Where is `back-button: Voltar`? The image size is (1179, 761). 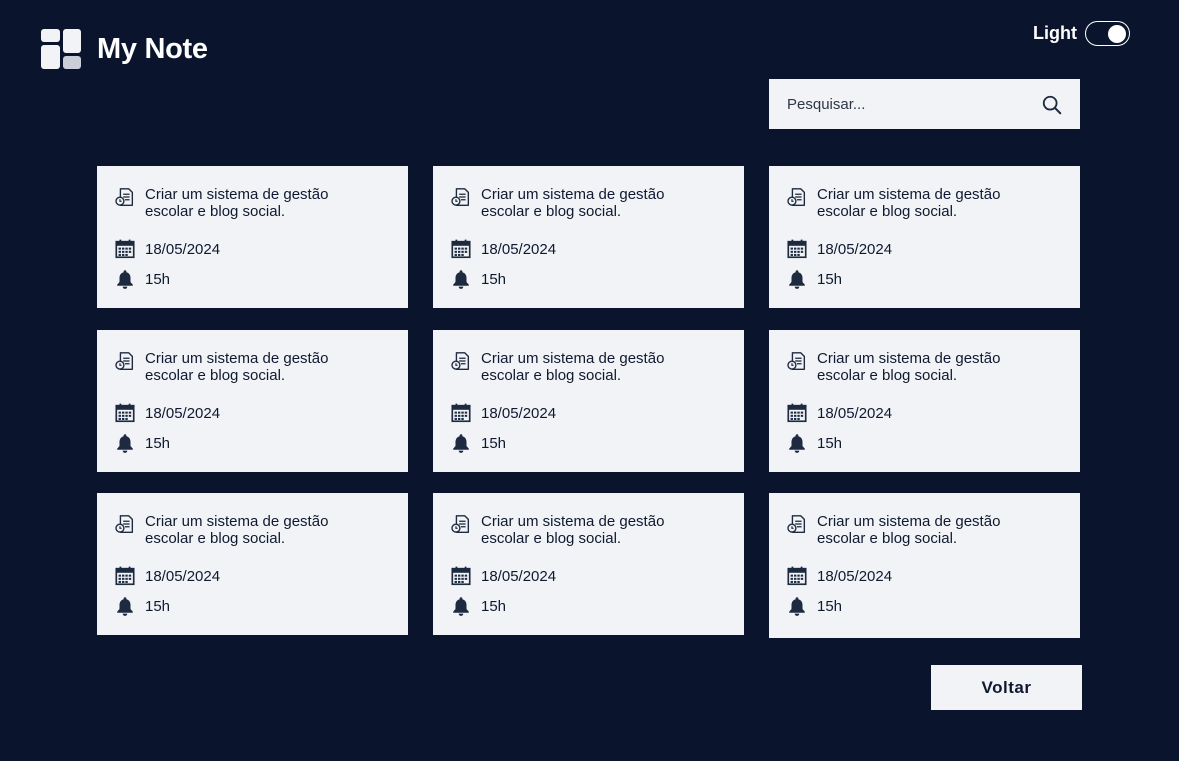
back-button: Voltar is located at coordinates (1006, 687).